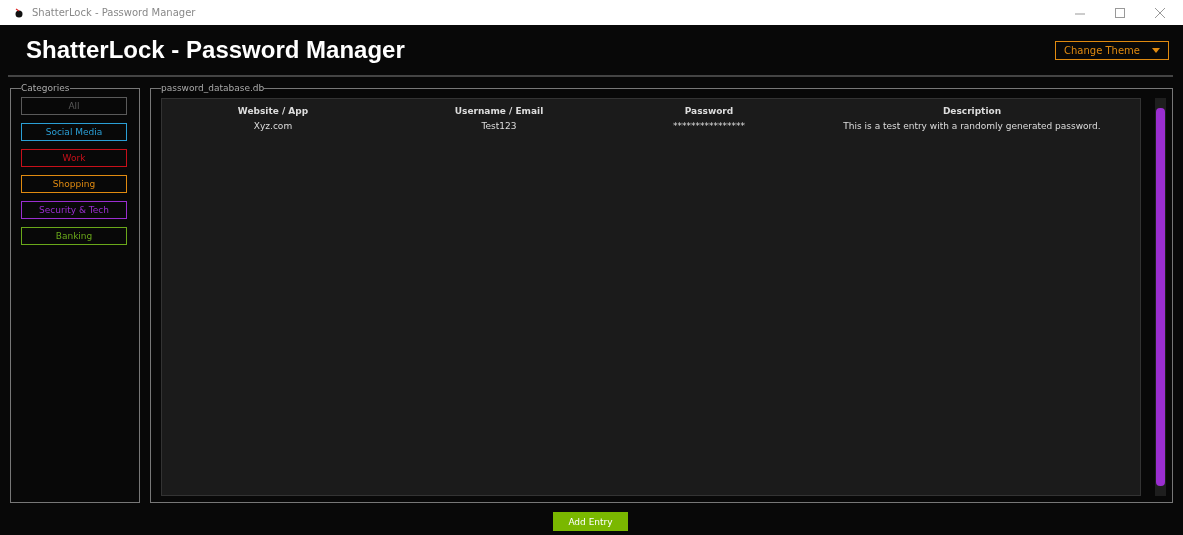 Image resolution: width=1183 pixels, height=535 pixels. I want to click on app-title: ShatterLock - Password Manager, so click(215, 50).